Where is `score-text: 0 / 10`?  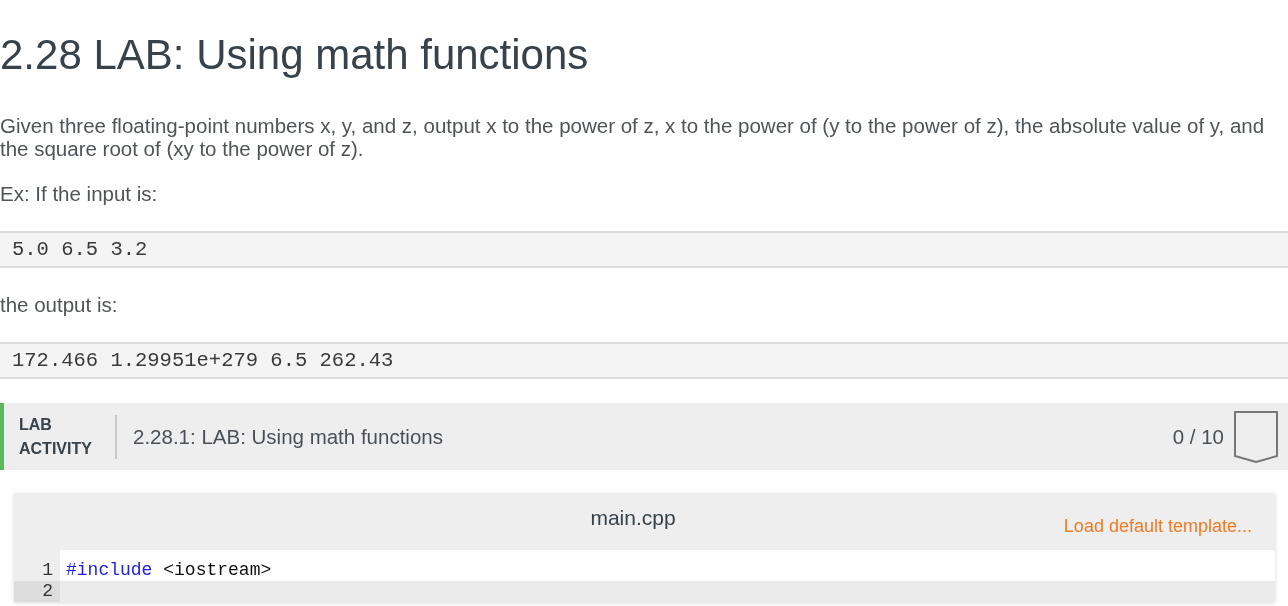
score-text: 0 / 10 is located at coordinates (1198, 436).